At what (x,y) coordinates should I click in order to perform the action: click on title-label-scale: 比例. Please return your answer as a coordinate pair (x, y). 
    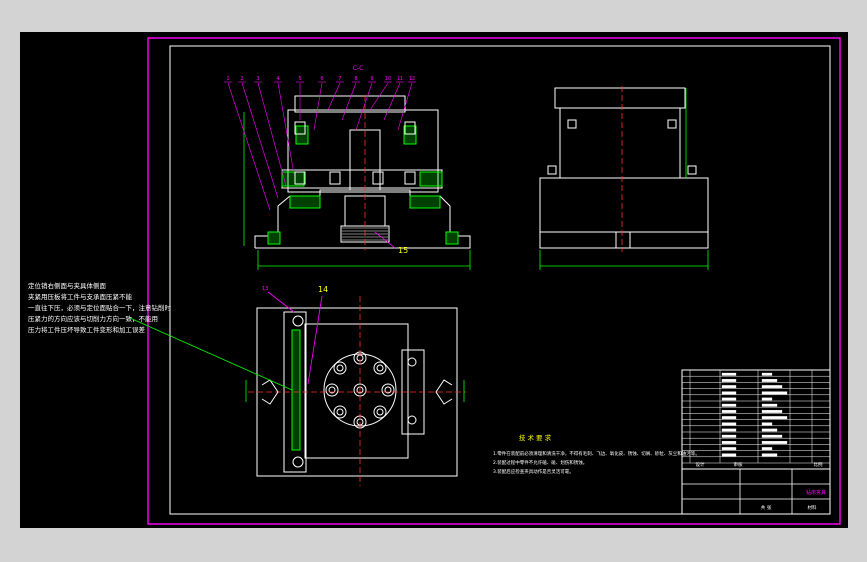
    Looking at the image, I should click on (818, 464).